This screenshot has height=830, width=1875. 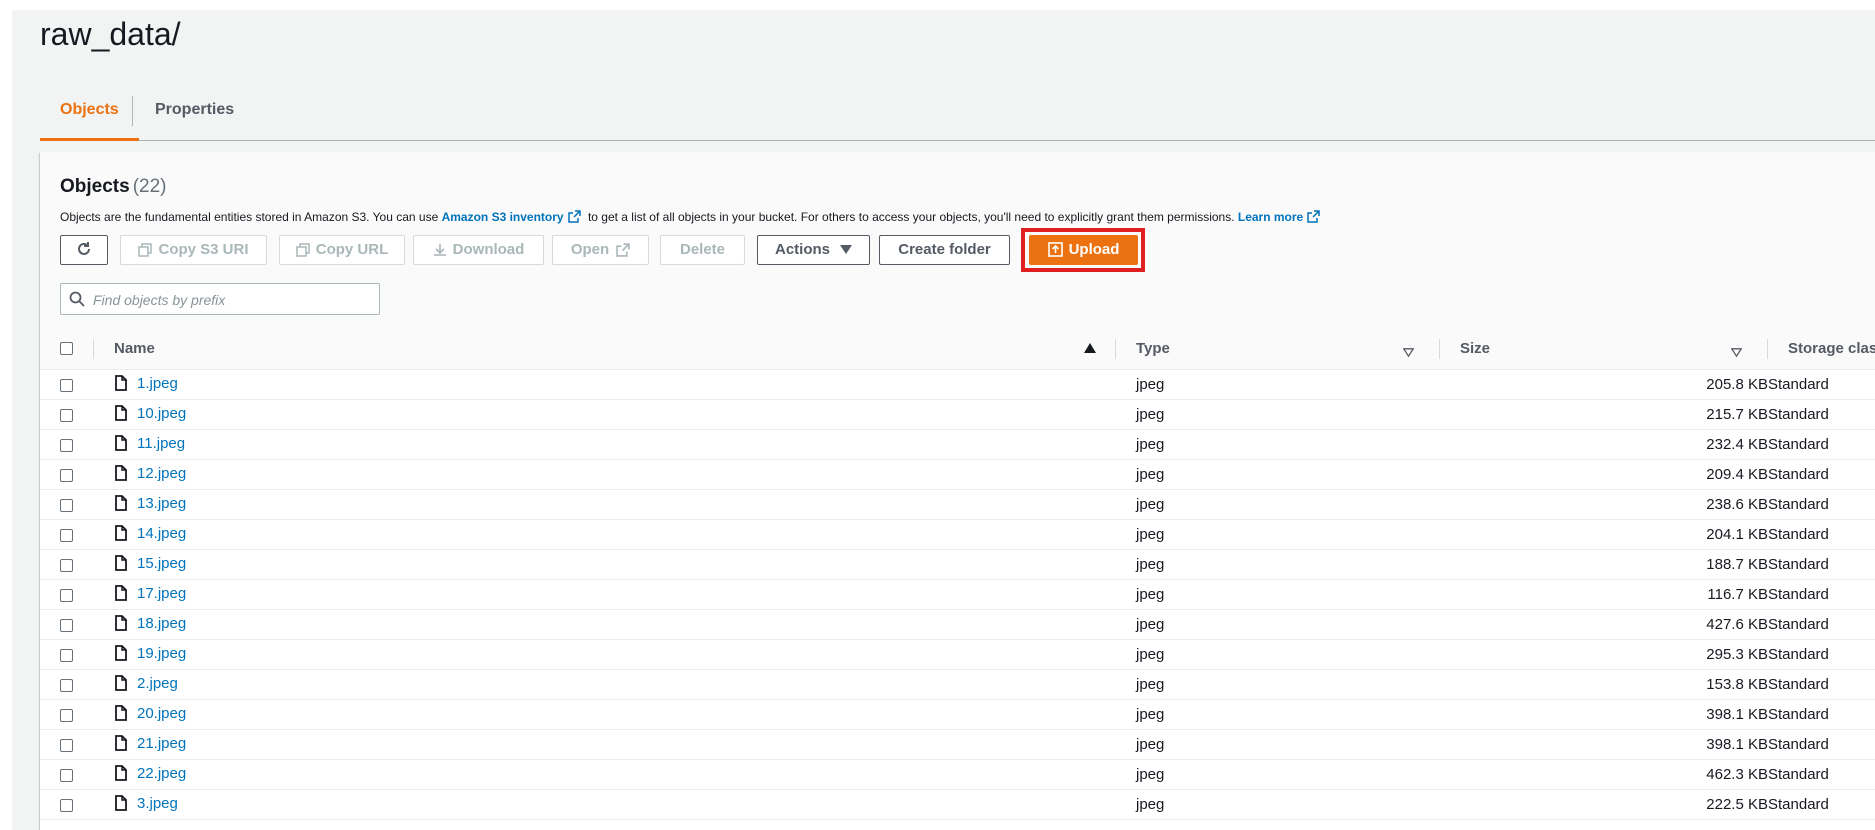 I want to click on refresh-button, so click(x=84, y=250).